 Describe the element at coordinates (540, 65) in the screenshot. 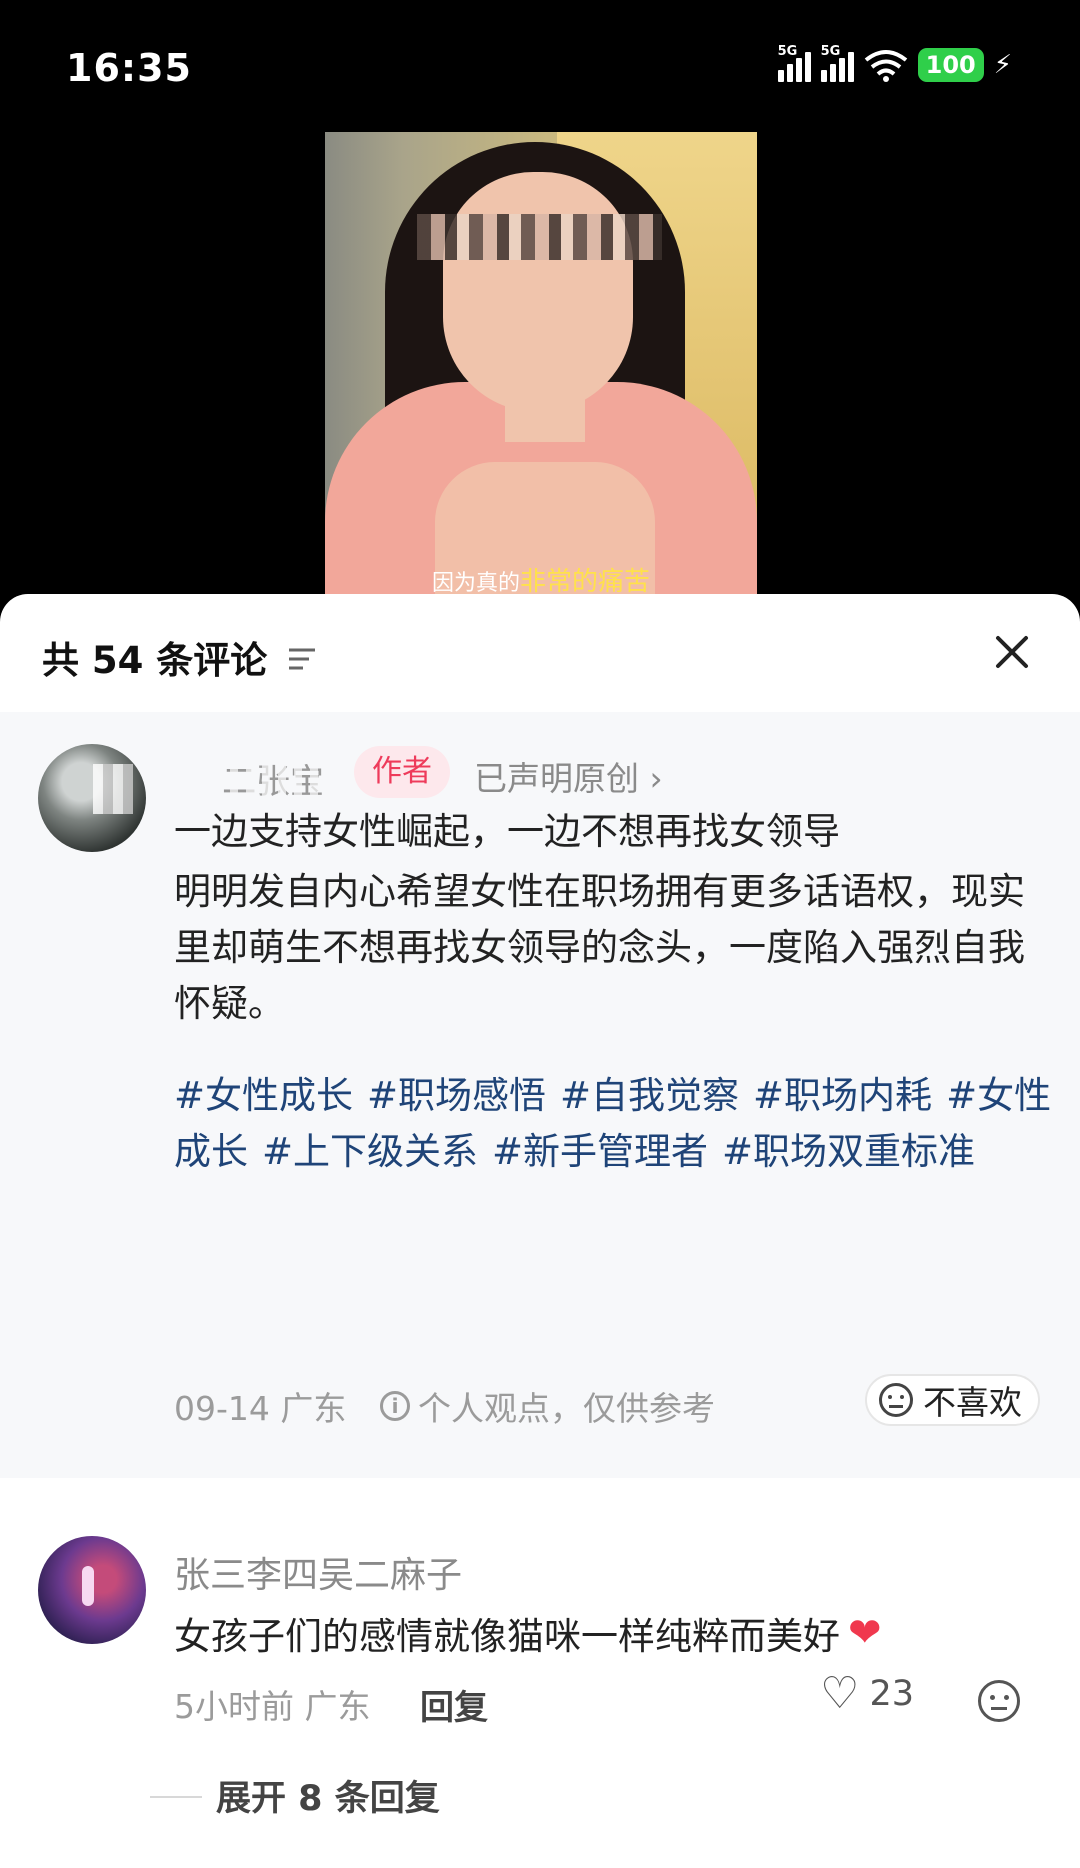

I see `status-bar: 16:35 5G 5G 100 ⚡` at that location.